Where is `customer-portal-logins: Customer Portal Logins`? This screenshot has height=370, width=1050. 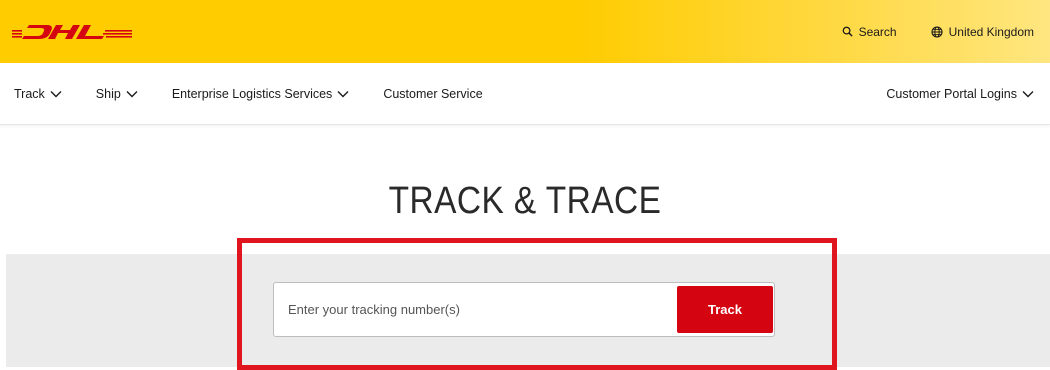 customer-portal-logins: Customer Portal Logins is located at coordinates (960, 94).